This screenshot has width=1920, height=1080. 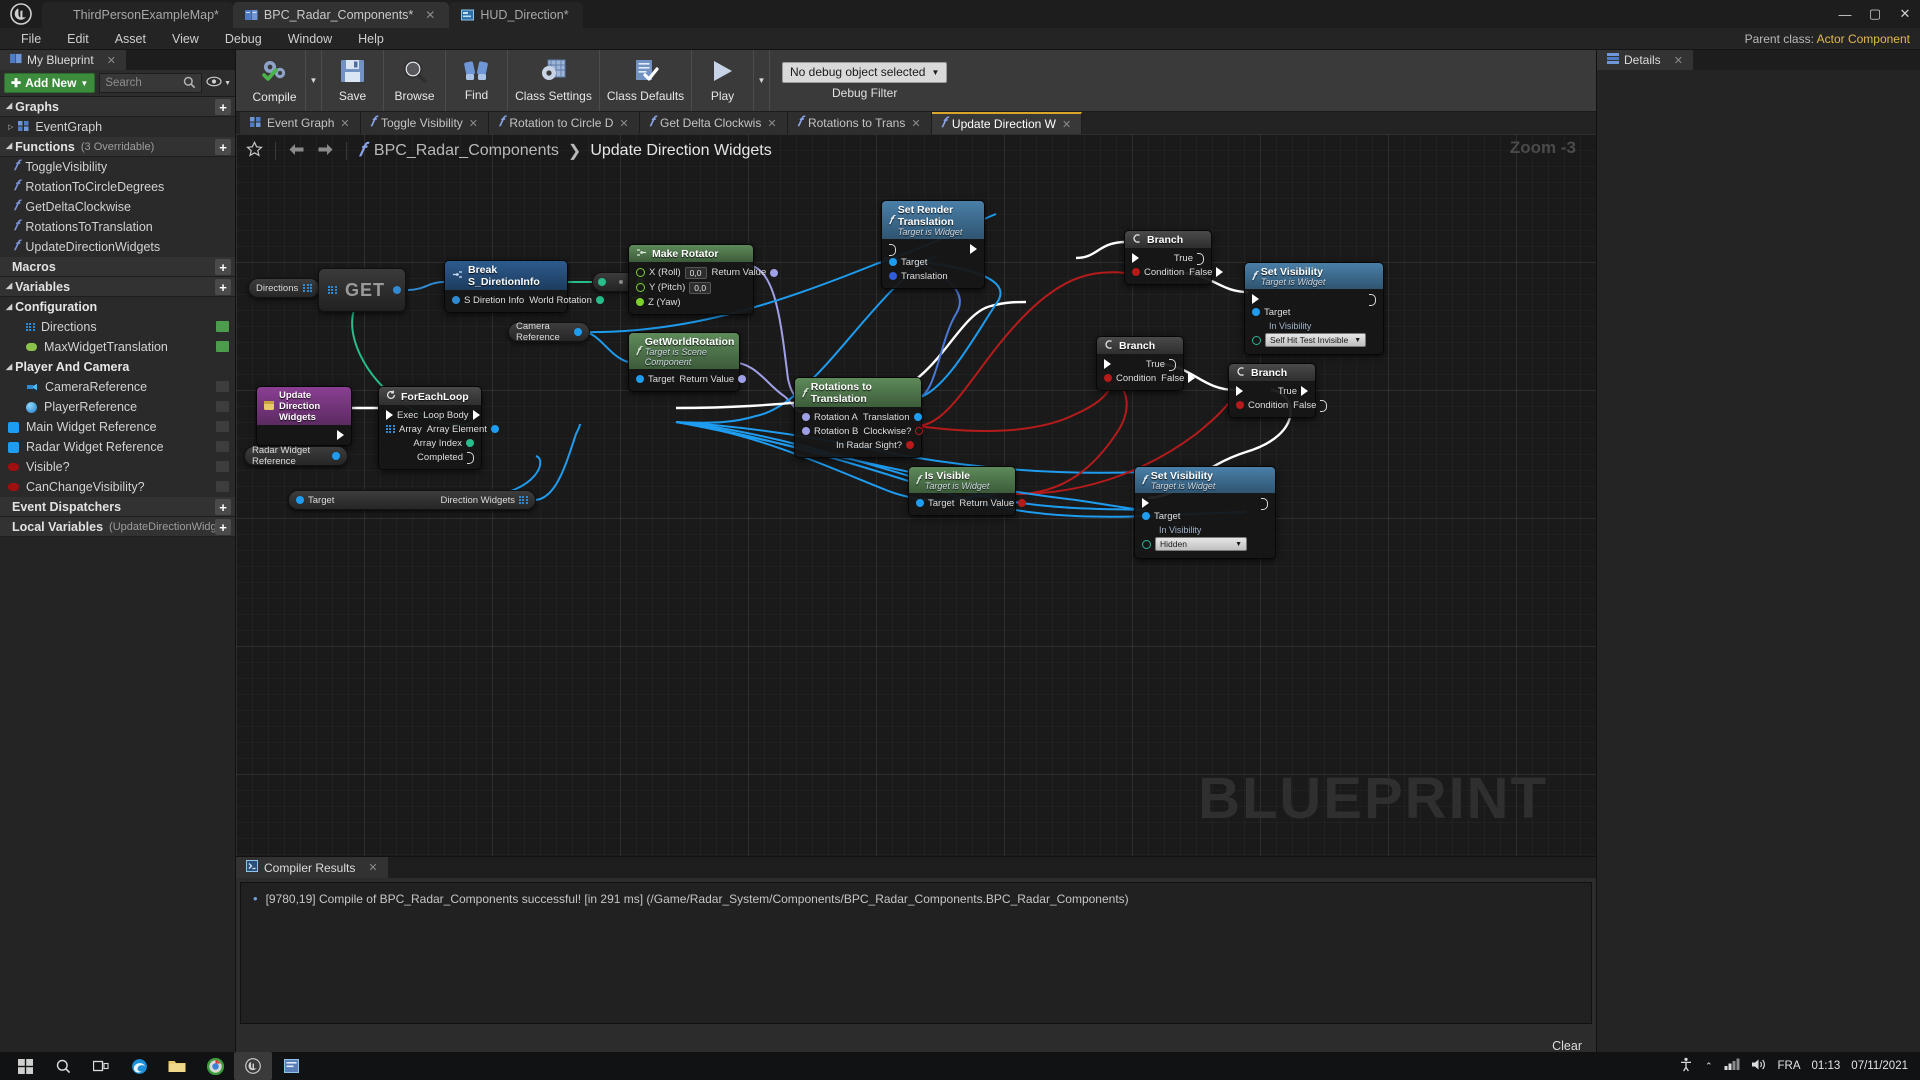 What do you see at coordinates (566, 300) in the screenshot?
I see `output-pin-world-rotation: World Rotation` at bounding box center [566, 300].